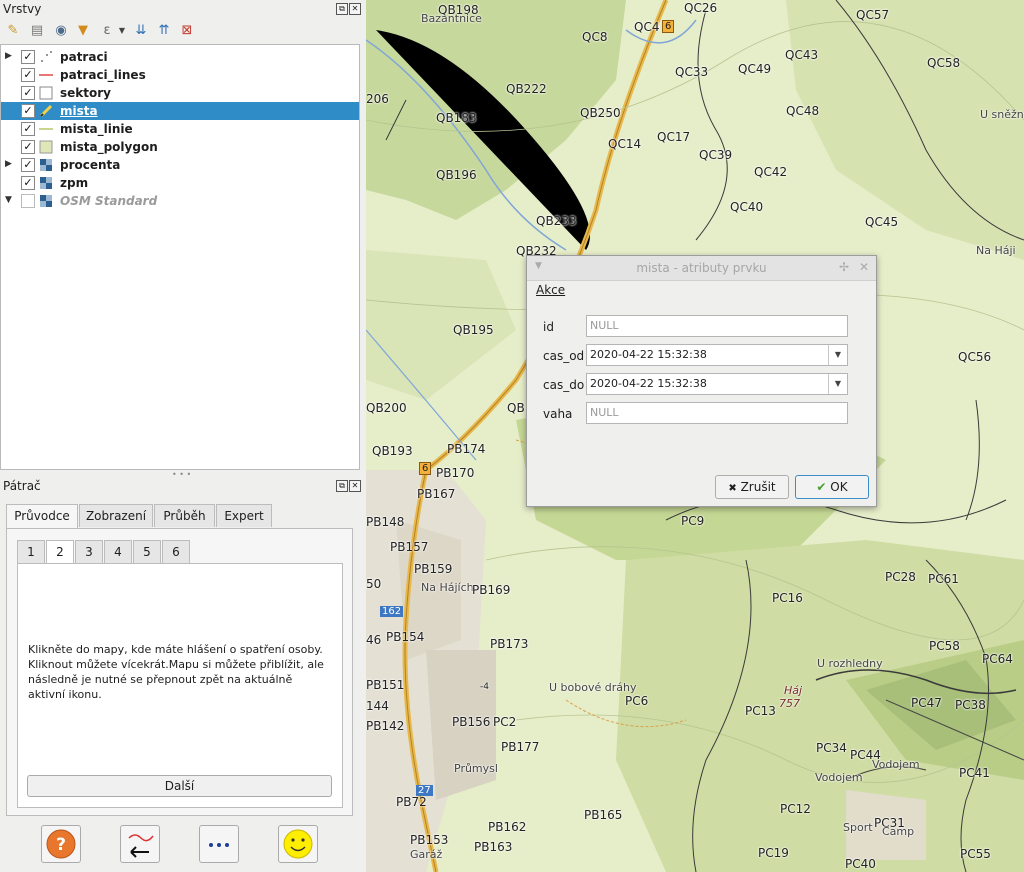 The image size is (1024, 872). Describe the element at coordinates (717, 384) in the screenshot. I see `cas-do-field: 2020-04-22 15:32:38 ▼` at that location.